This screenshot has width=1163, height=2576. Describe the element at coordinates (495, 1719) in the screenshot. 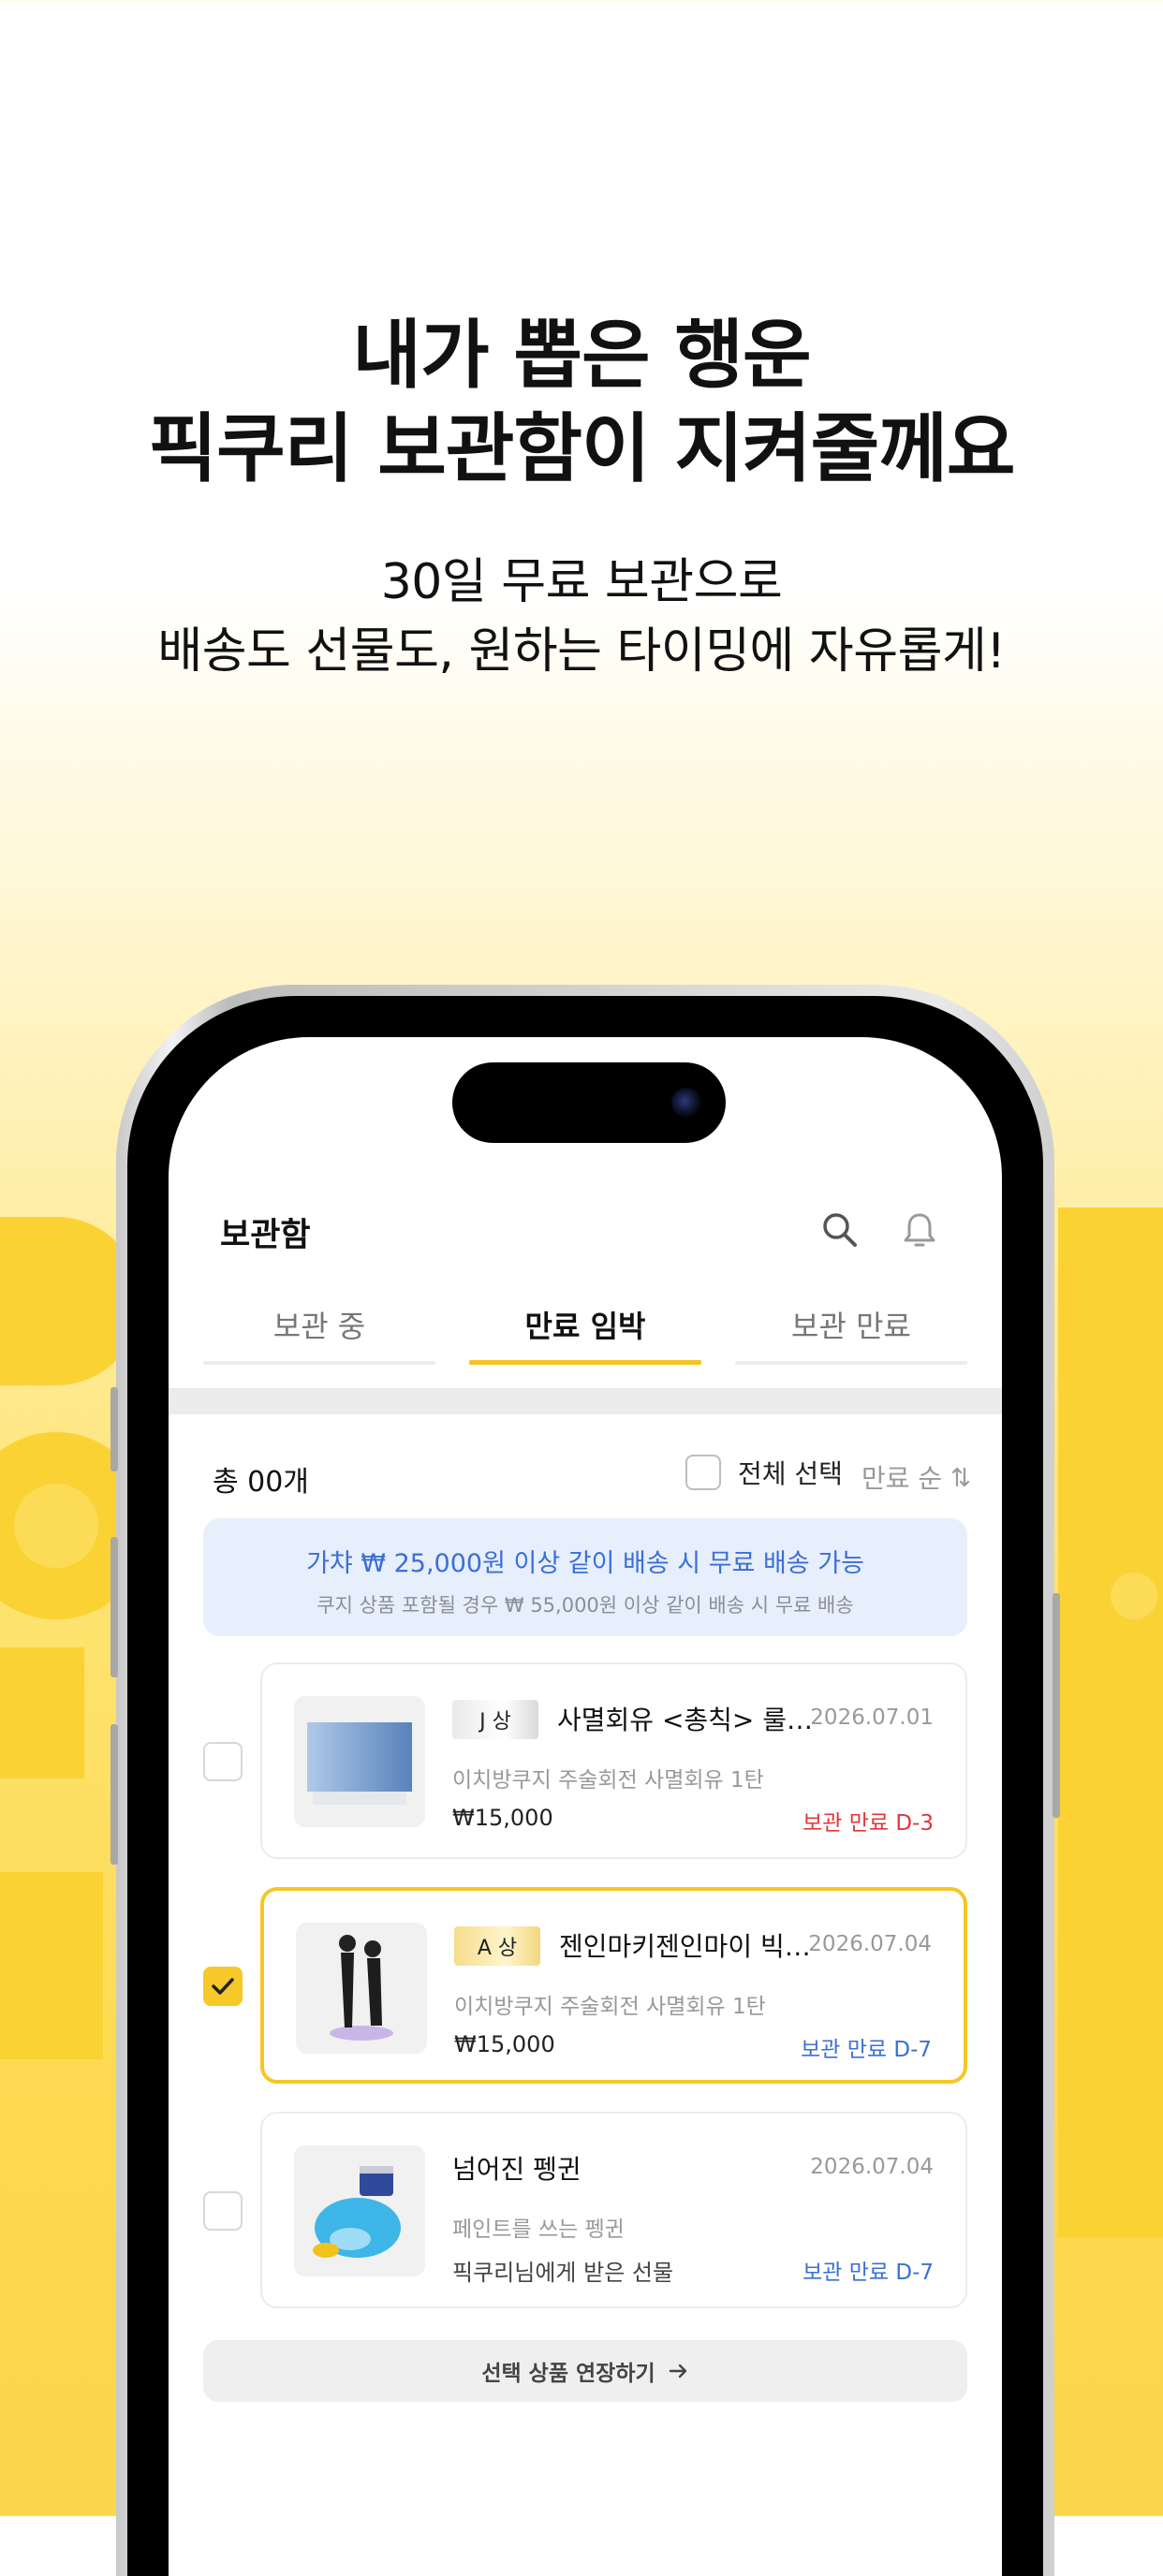

I see `grade-badge: J 상` at that location.